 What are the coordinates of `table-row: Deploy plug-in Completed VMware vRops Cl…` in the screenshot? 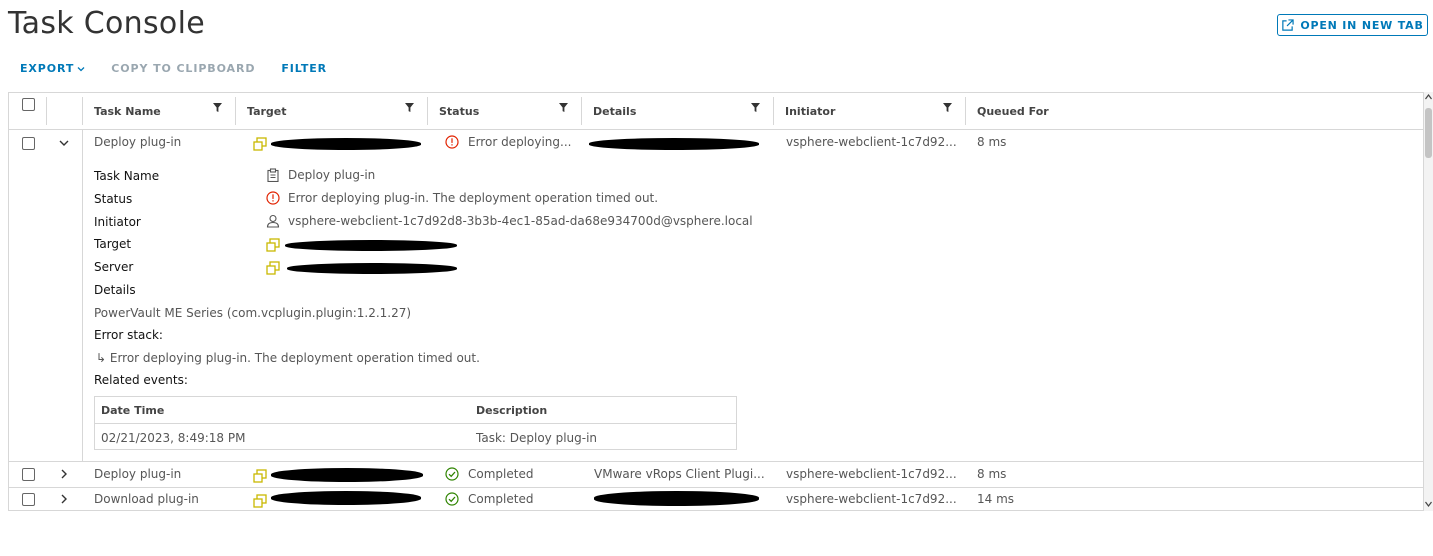 It's located at (716, 474).